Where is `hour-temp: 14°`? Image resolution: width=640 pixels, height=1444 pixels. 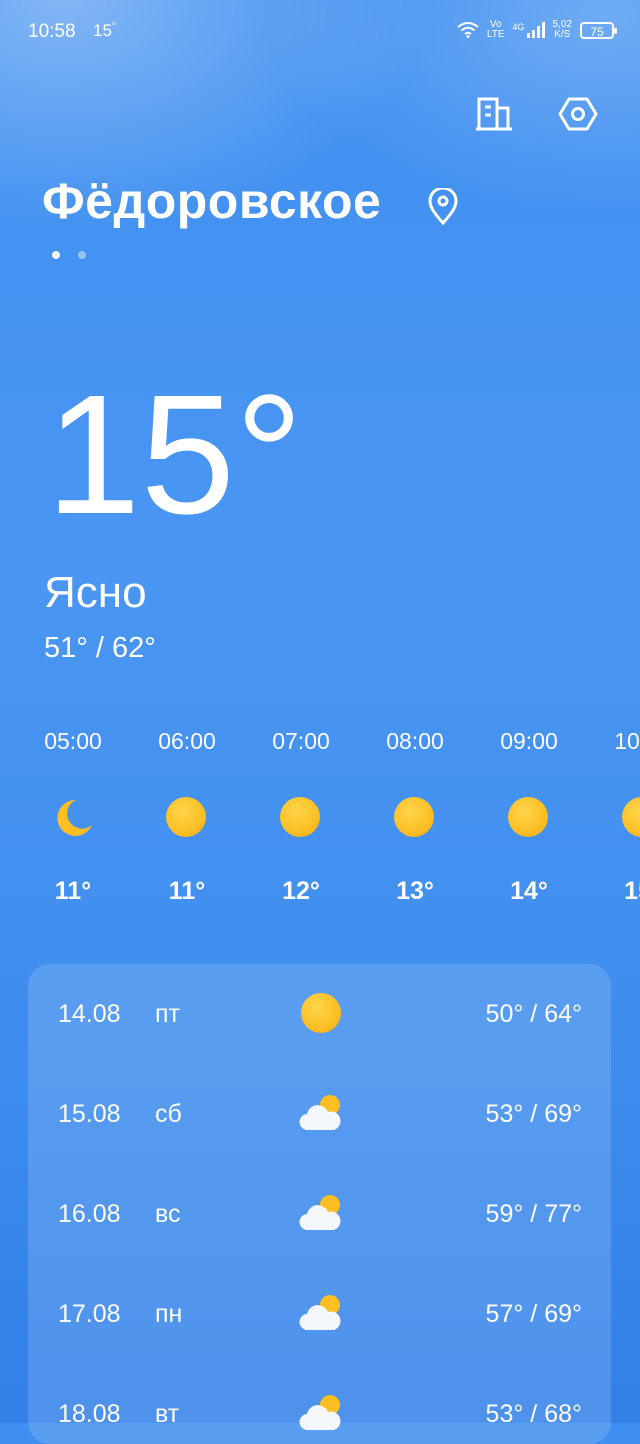 hour-temp: 14° is located at coordinates (529, 891).